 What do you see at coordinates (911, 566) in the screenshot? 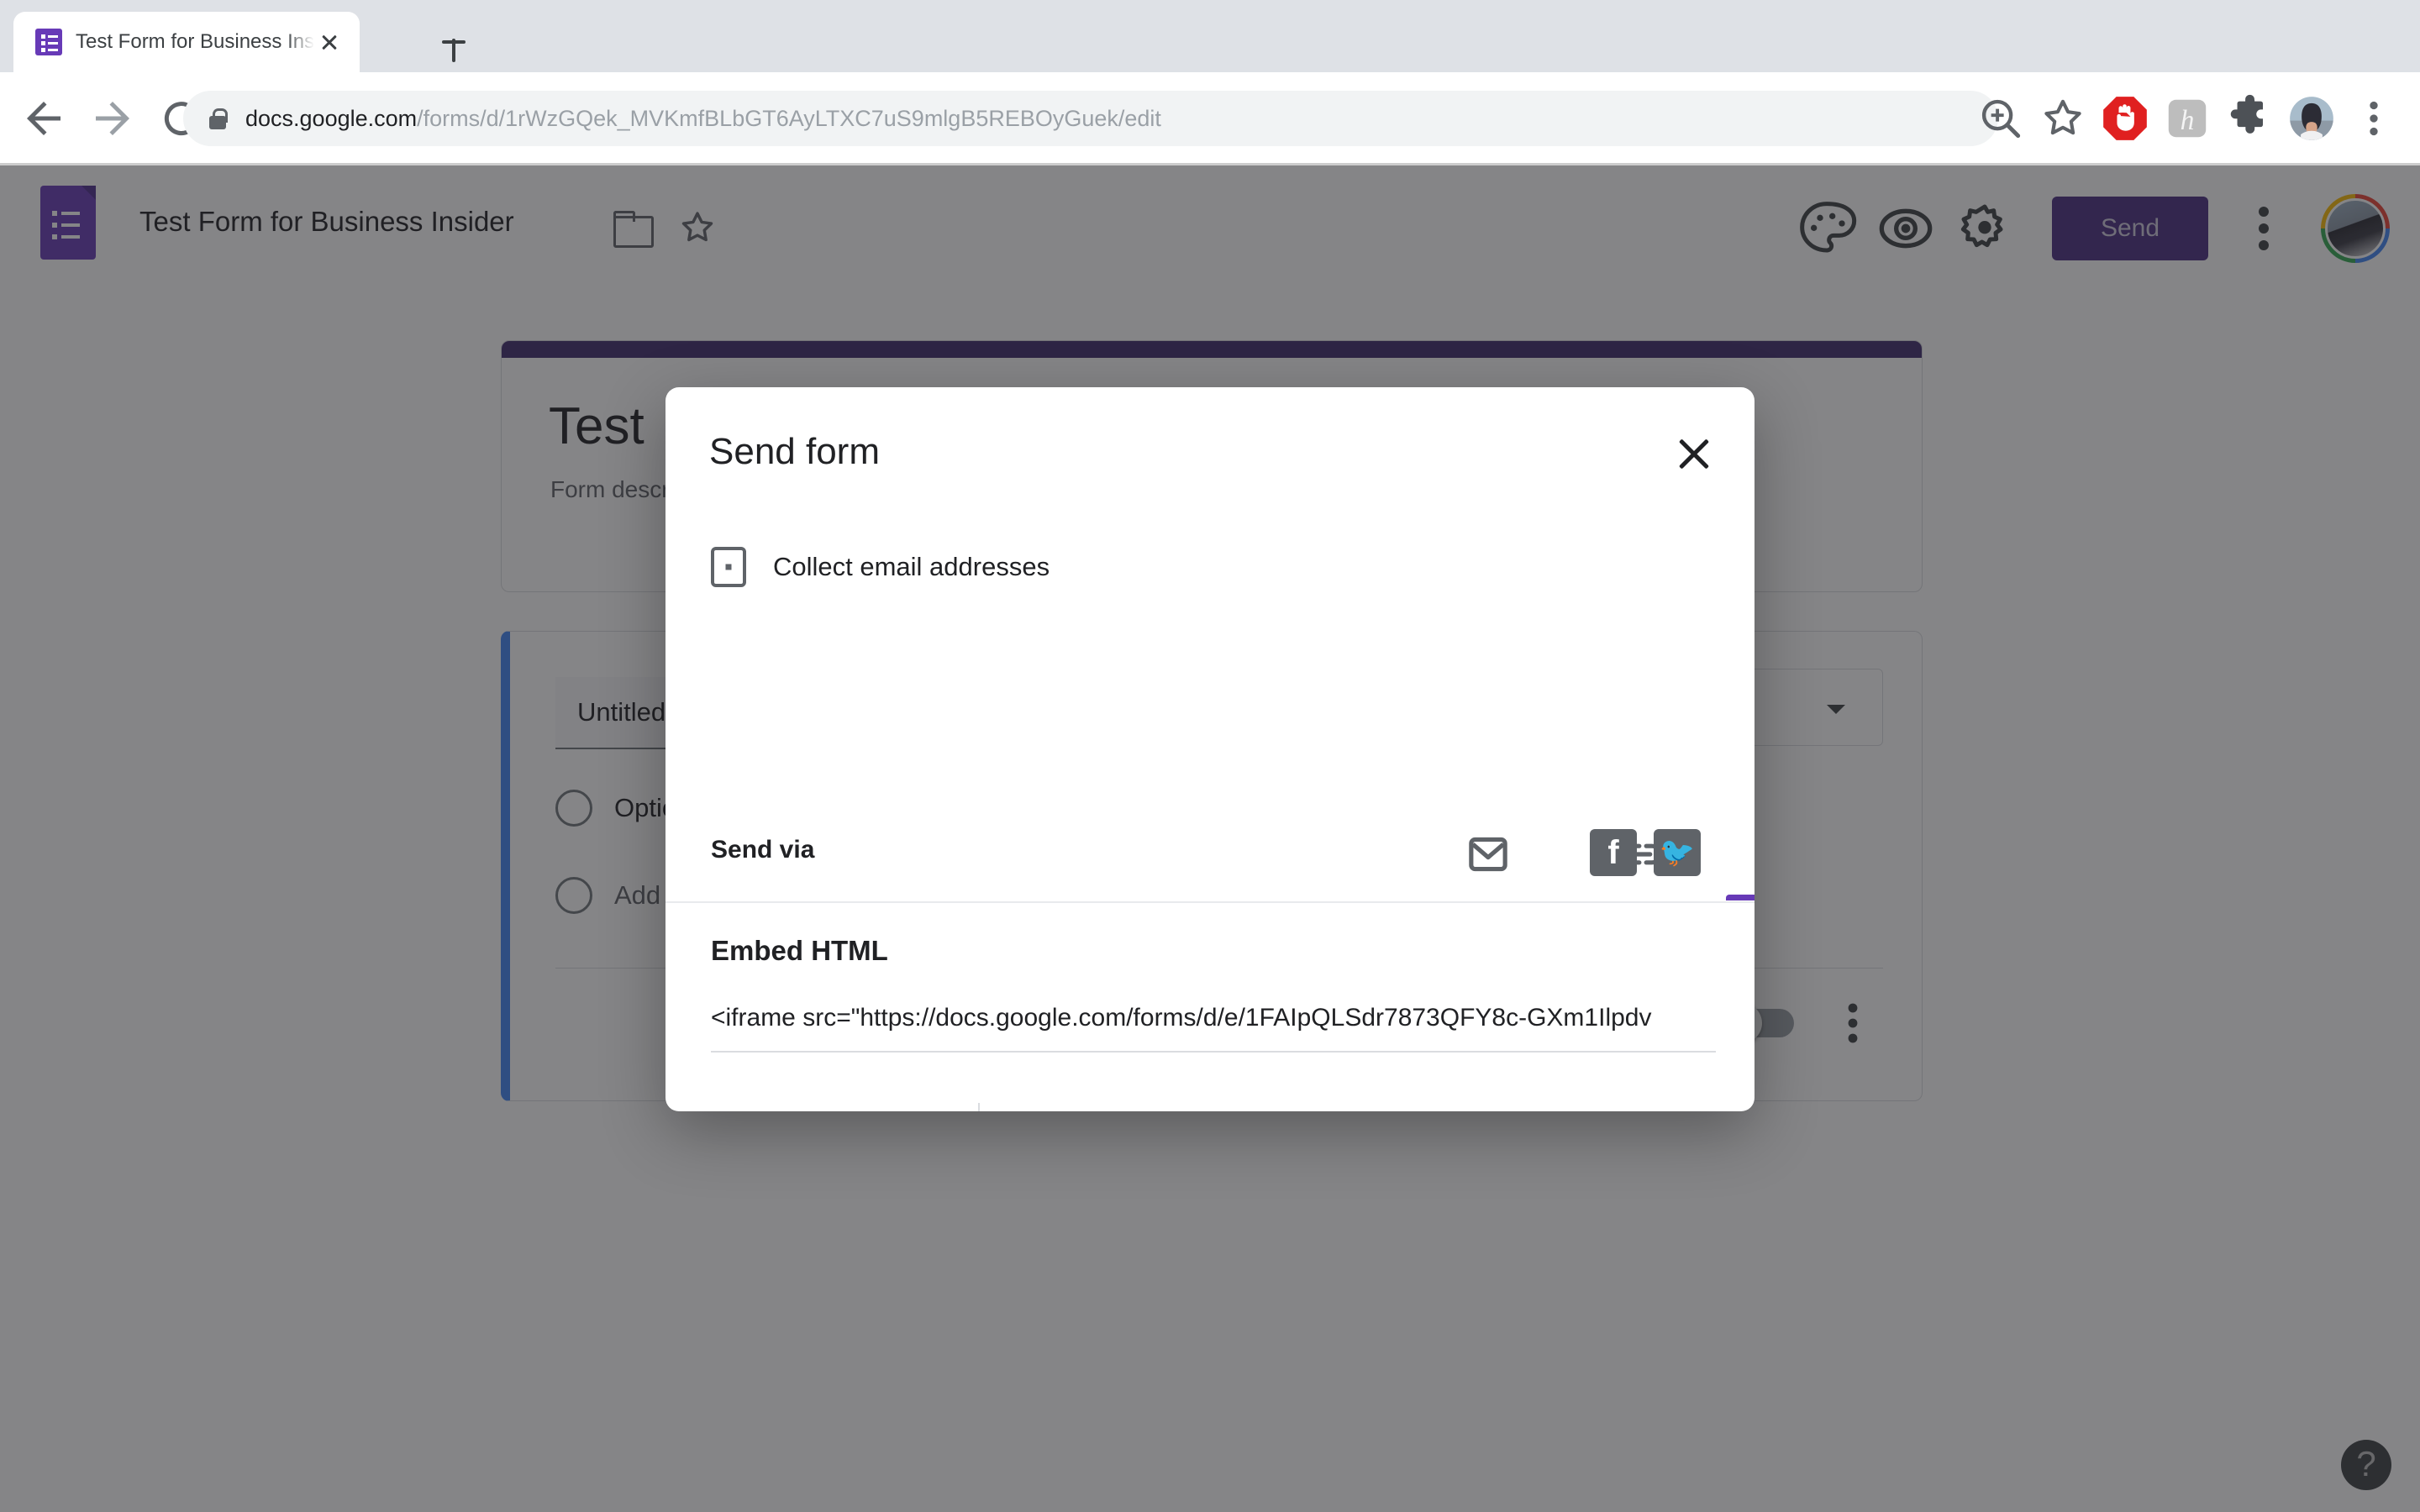
I see `collect-email-label: Collect email addresses` at bounding box center [911, 566].